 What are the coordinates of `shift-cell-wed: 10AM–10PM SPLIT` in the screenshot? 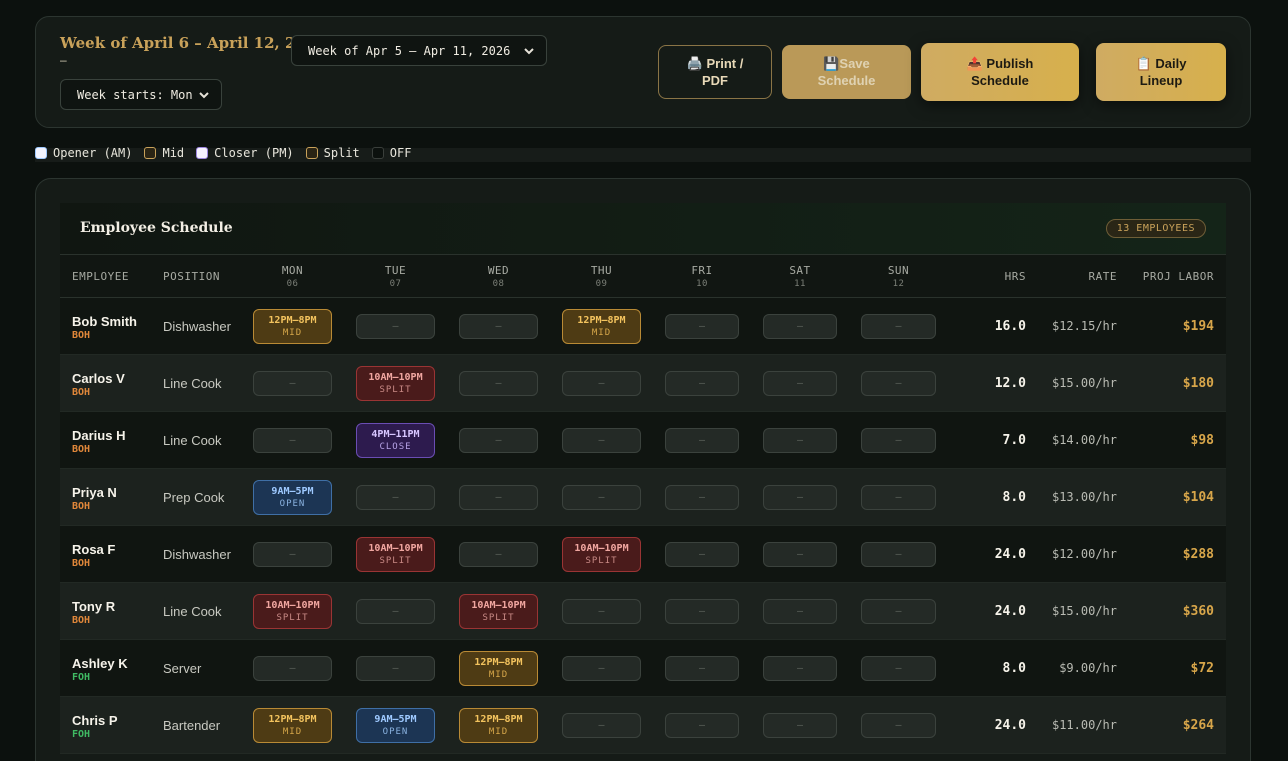 It's located at (498, 611).